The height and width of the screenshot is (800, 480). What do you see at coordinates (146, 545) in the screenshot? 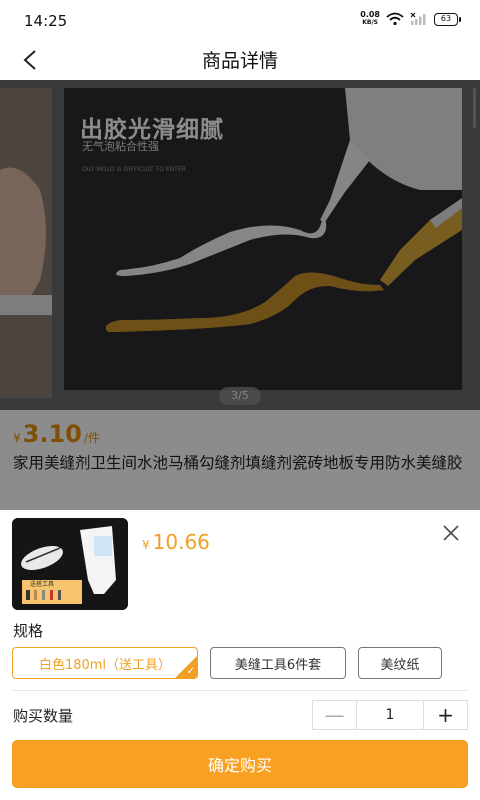
I see `sheet-currency: ¥` at bounding box center [146, 545].